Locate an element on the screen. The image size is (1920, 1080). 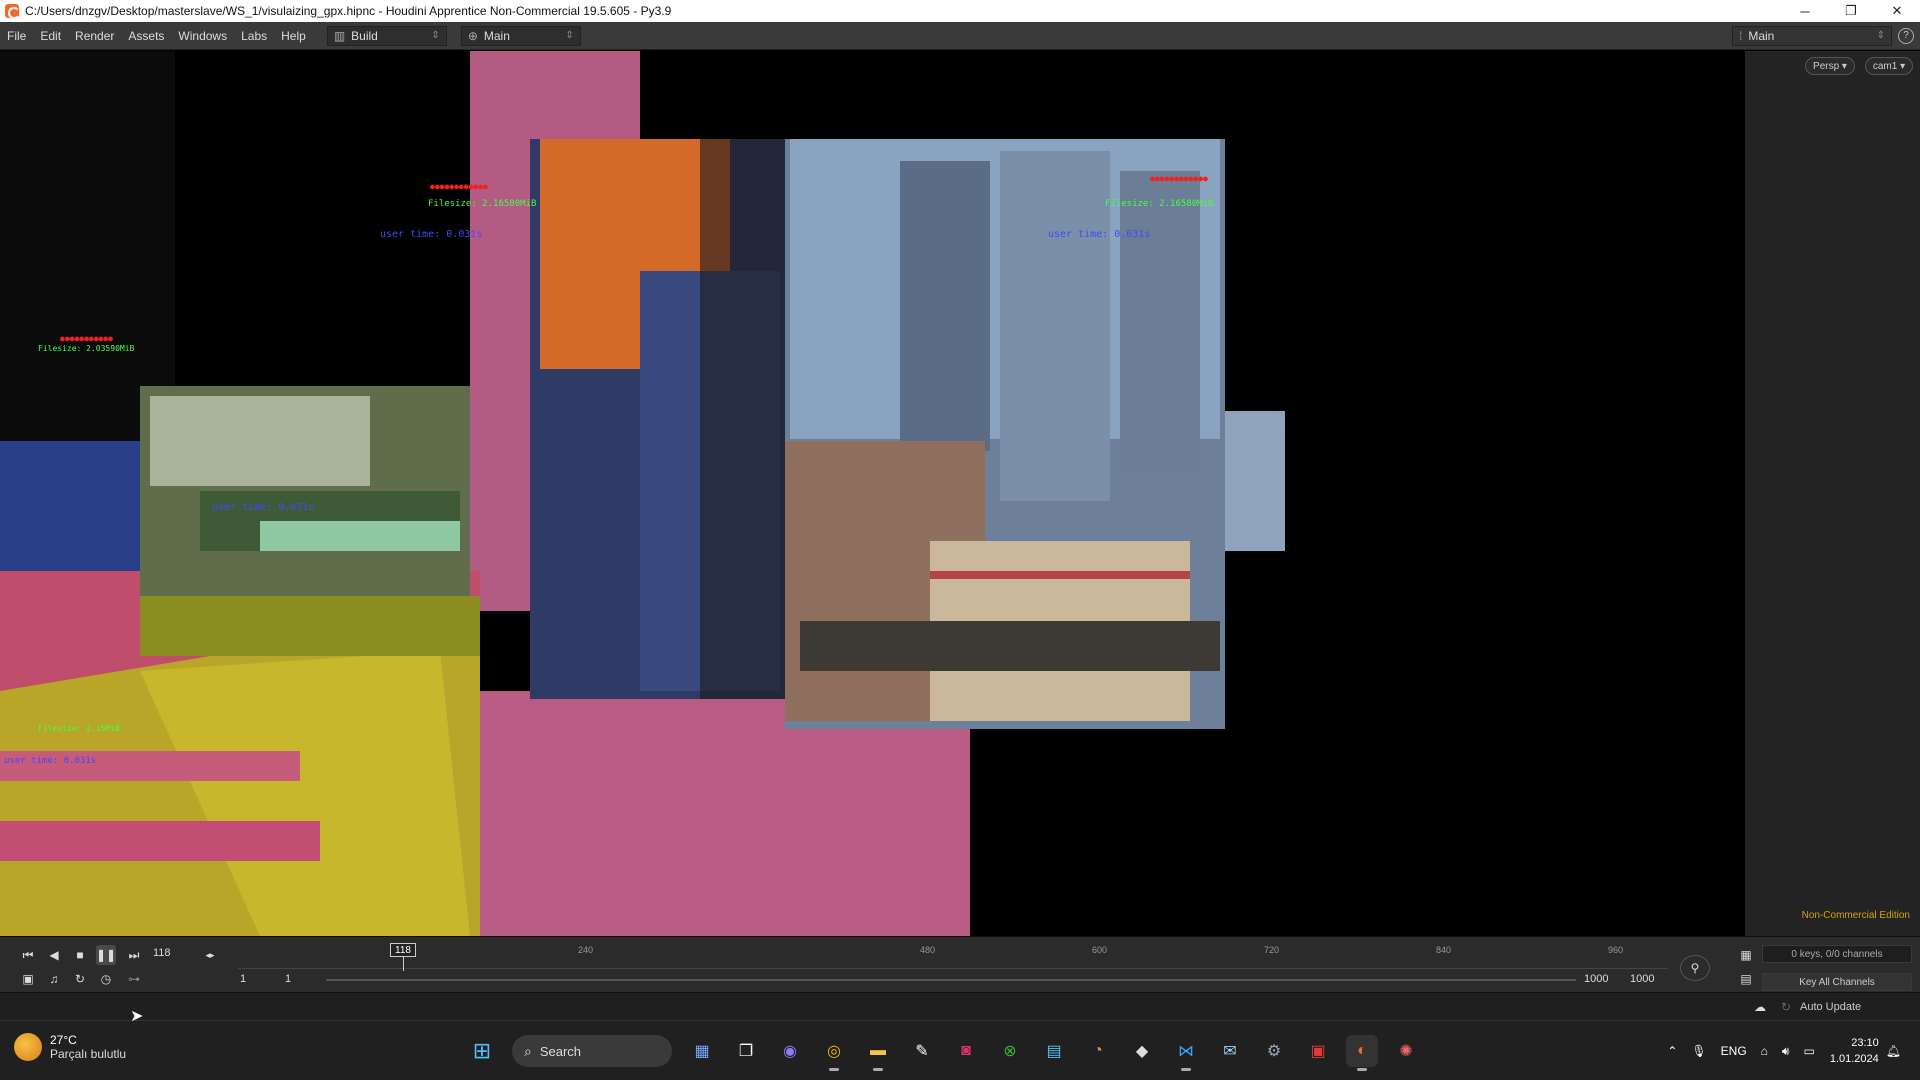
blender-icon: ◔ is located at coordinates (1098, 1051).